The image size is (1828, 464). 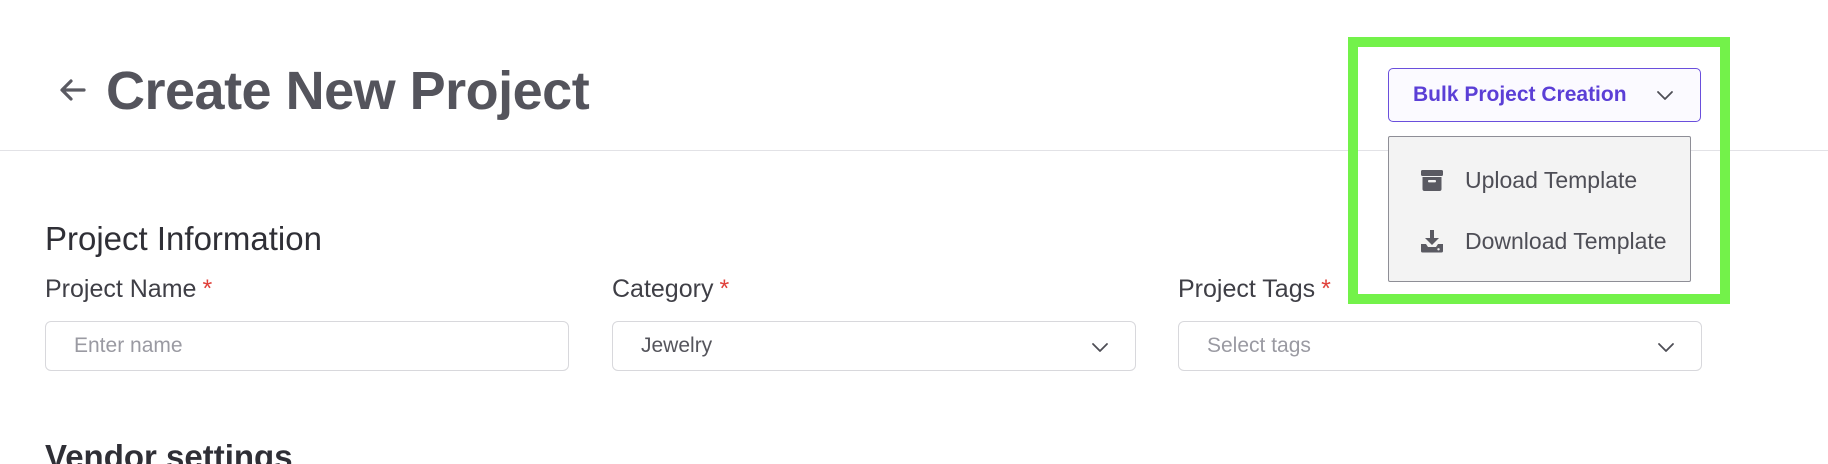 I want to click on bulk-project-creation-button: Bulk Project Creation, so click(x=1544, y=95).